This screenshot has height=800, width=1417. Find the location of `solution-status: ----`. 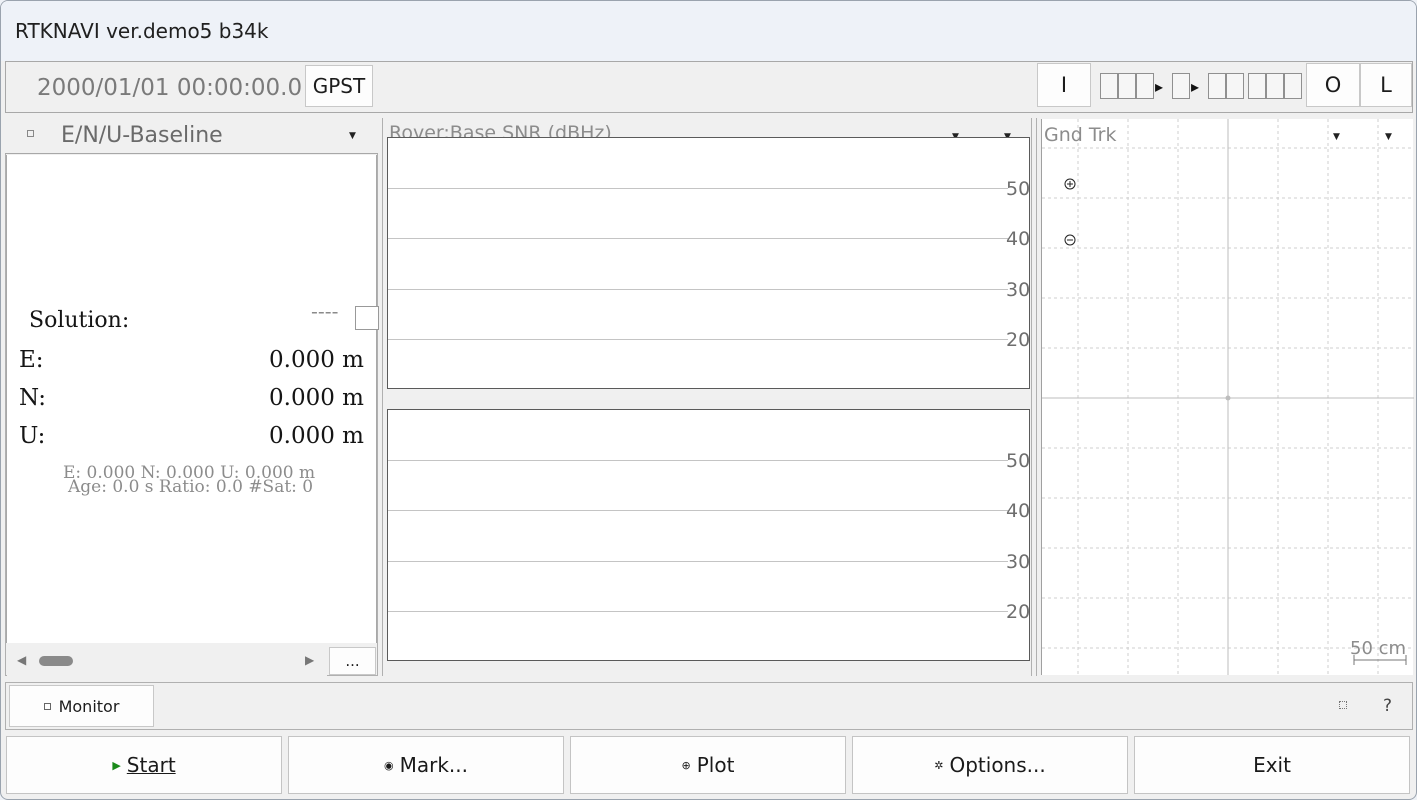

solution-status: ---- is located at coordinates (325, 312).